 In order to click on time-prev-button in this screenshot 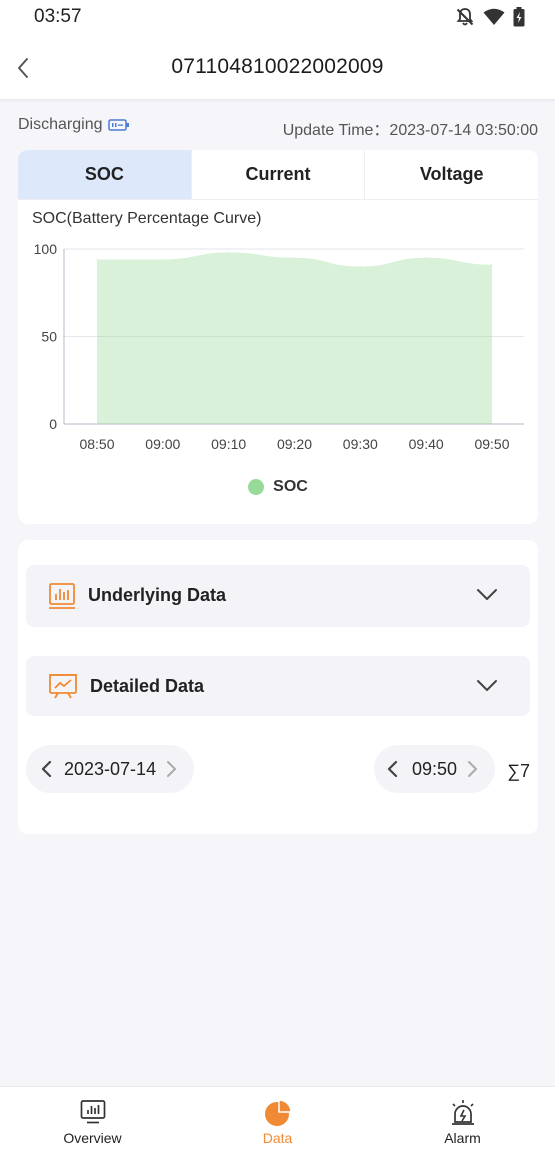, I will do `click(392, 769)`.